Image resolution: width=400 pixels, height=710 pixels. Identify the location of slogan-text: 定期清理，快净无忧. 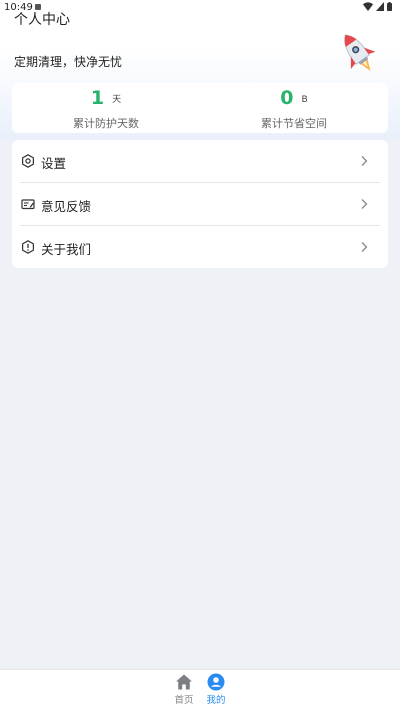
(68, 62).